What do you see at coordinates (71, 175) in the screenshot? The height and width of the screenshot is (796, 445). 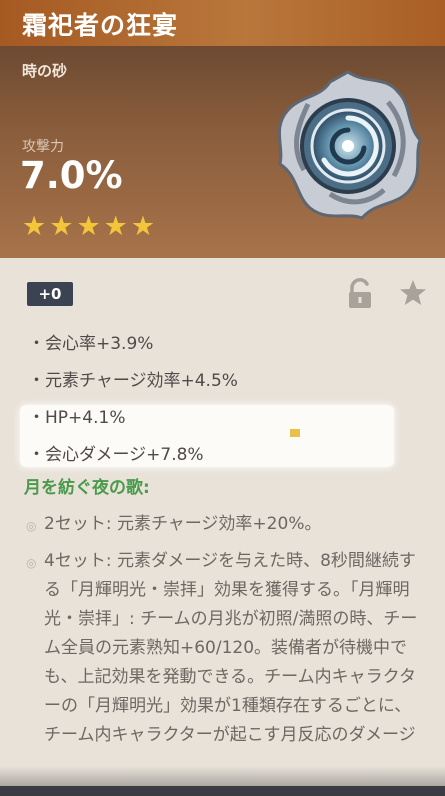 I see `main-stat-value: 7.0%` at bounding box center [71, 175].